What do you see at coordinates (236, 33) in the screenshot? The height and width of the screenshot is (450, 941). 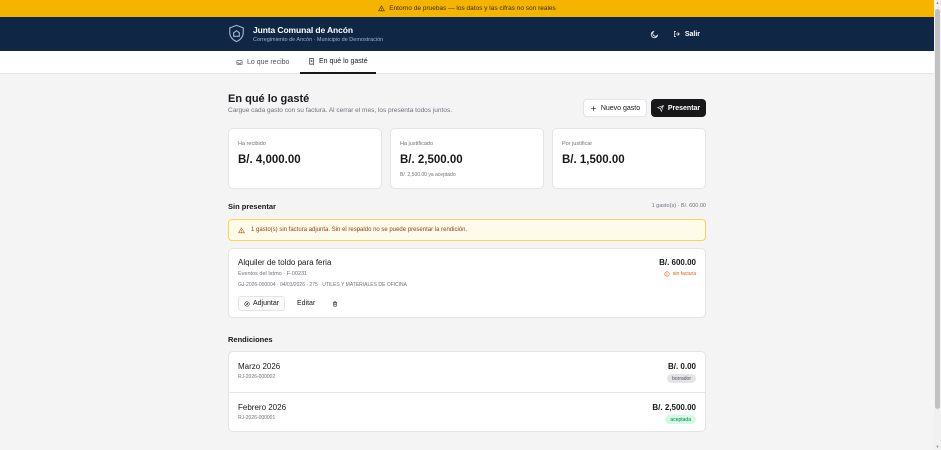 I see `shield-home-icon` at bounding box center [236, 33].